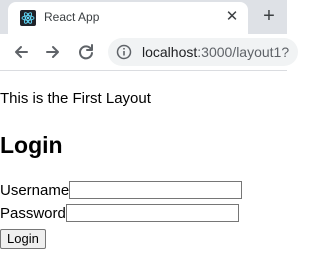 The image size is (320, 264). I want to click on address-bar: localhost:3000/layout1?, so click(203, 52).